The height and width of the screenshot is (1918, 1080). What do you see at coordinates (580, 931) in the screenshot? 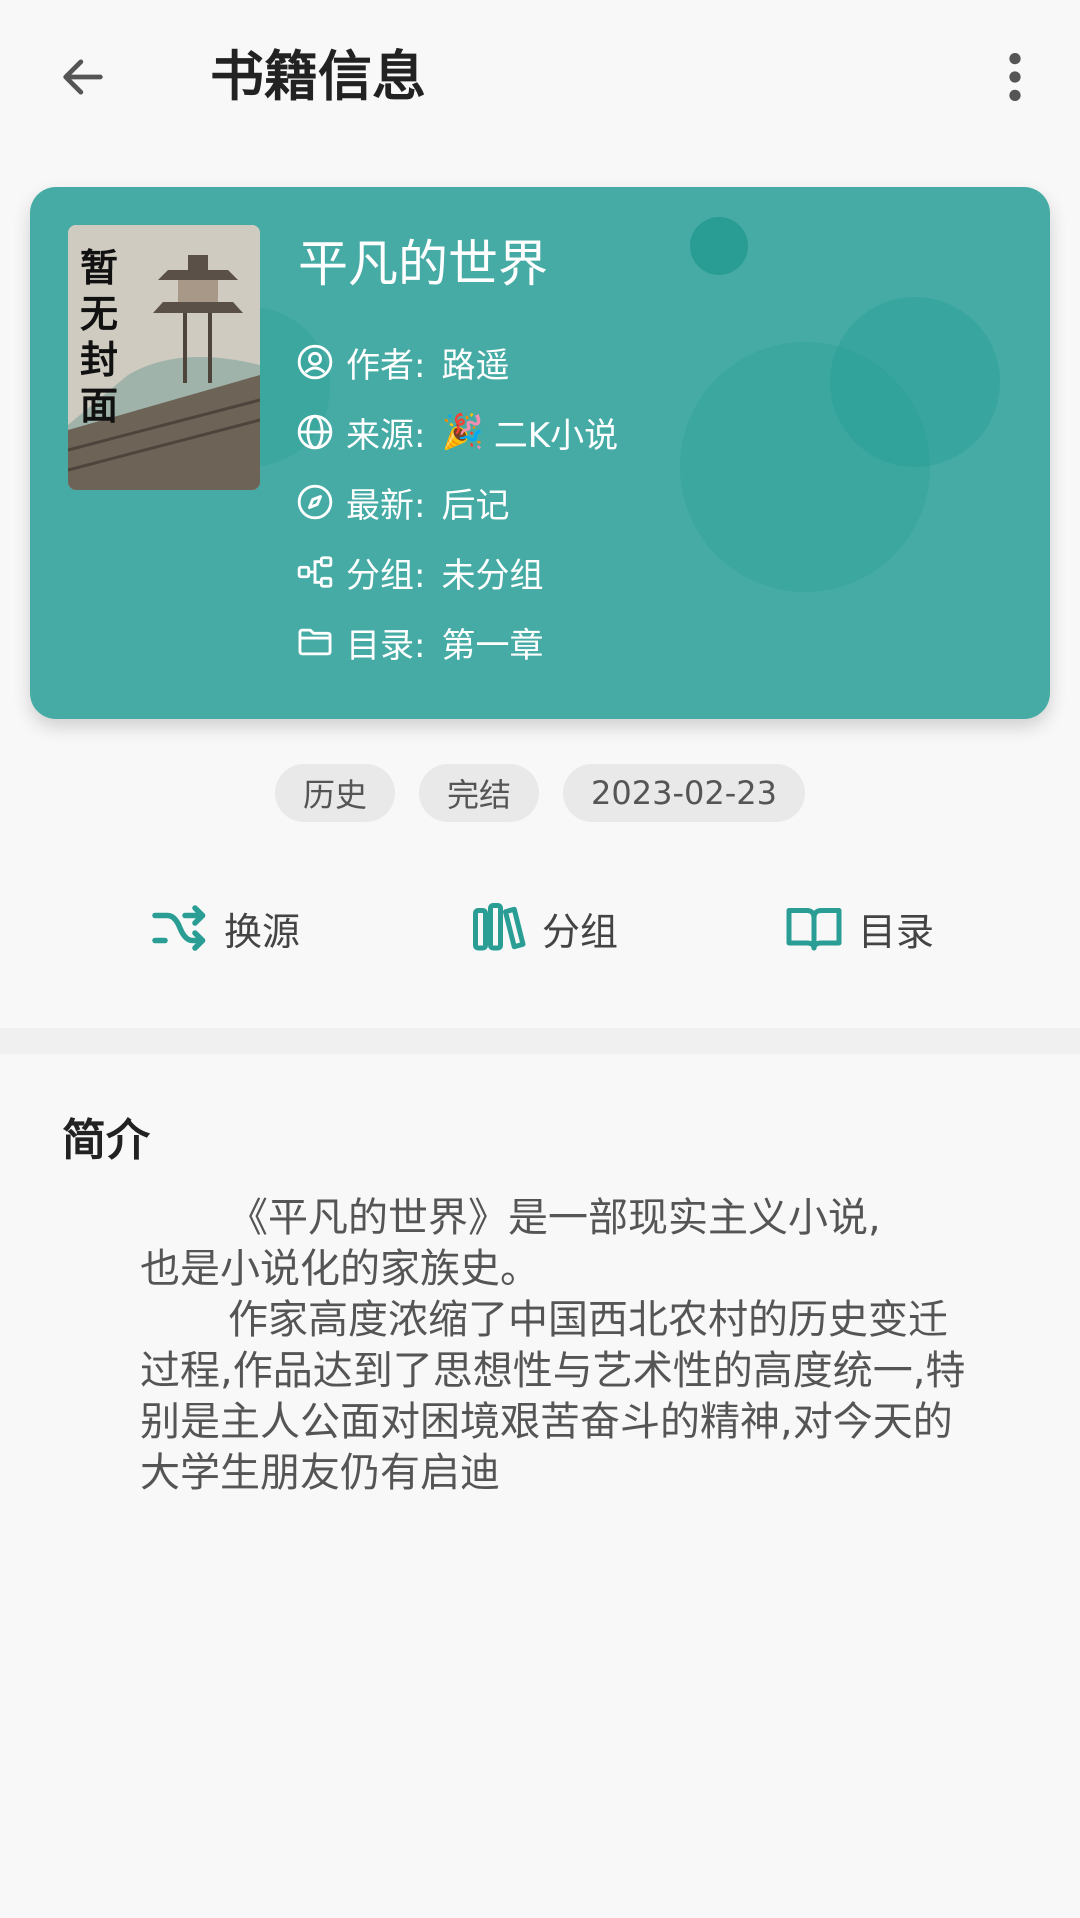
I see `group-action-label: 分组` at bounding box center [580, 931].